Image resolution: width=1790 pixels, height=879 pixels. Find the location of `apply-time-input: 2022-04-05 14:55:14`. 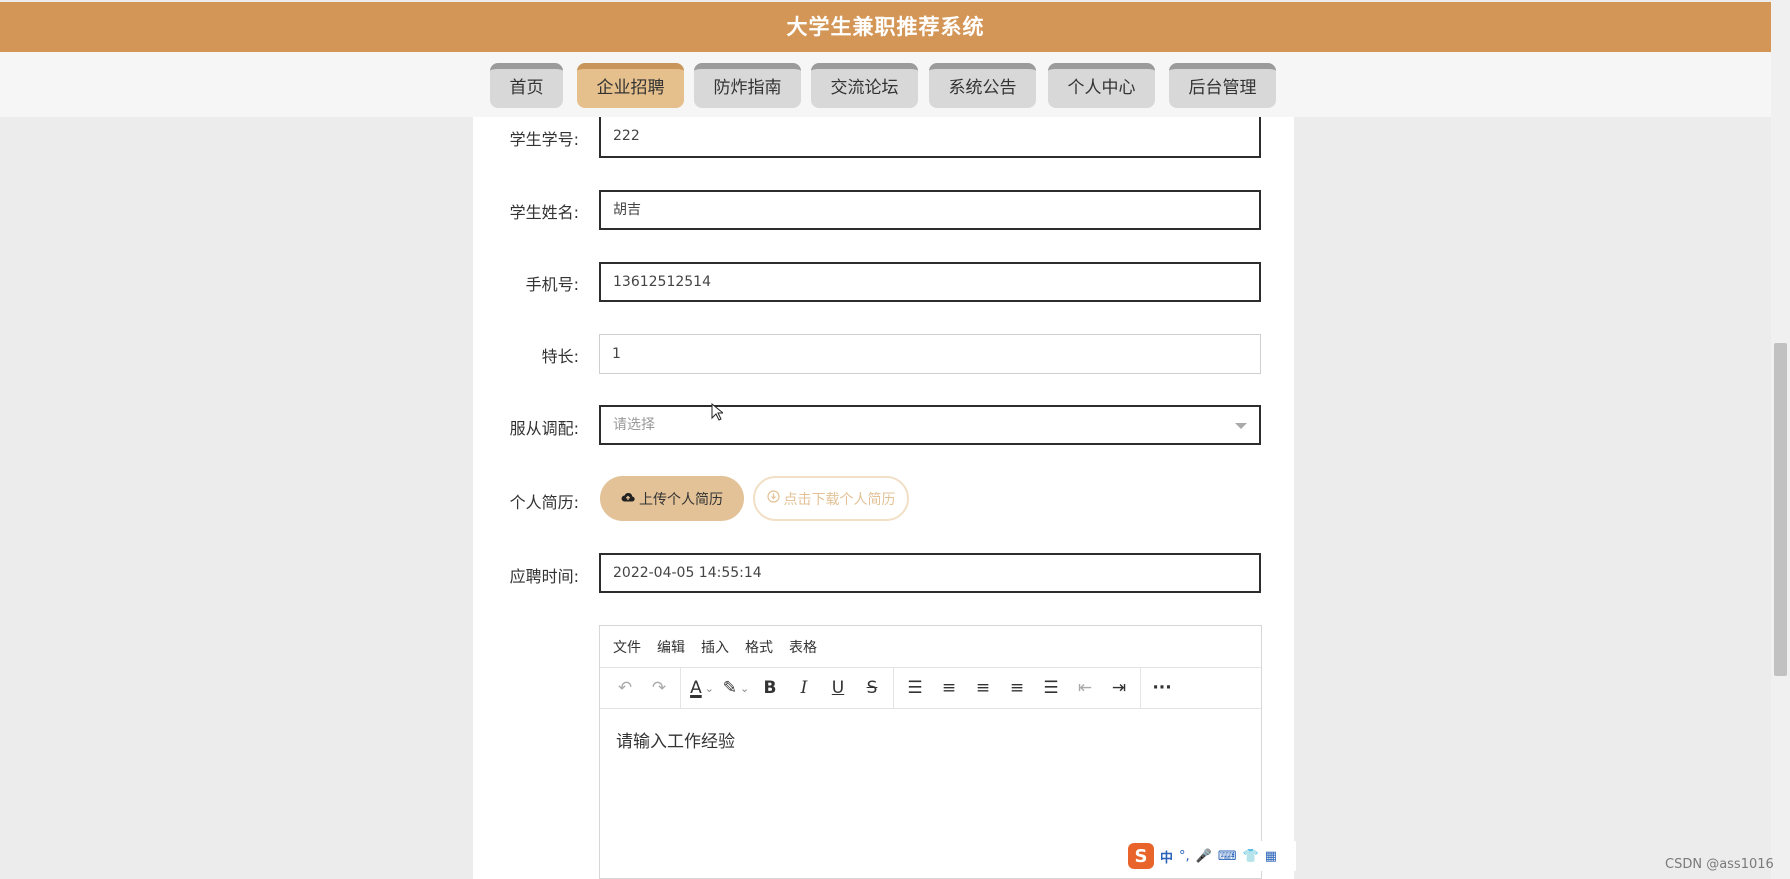

apply-time-input: 2022-04-05 14:55:14 is located at coordinates (930, 573).